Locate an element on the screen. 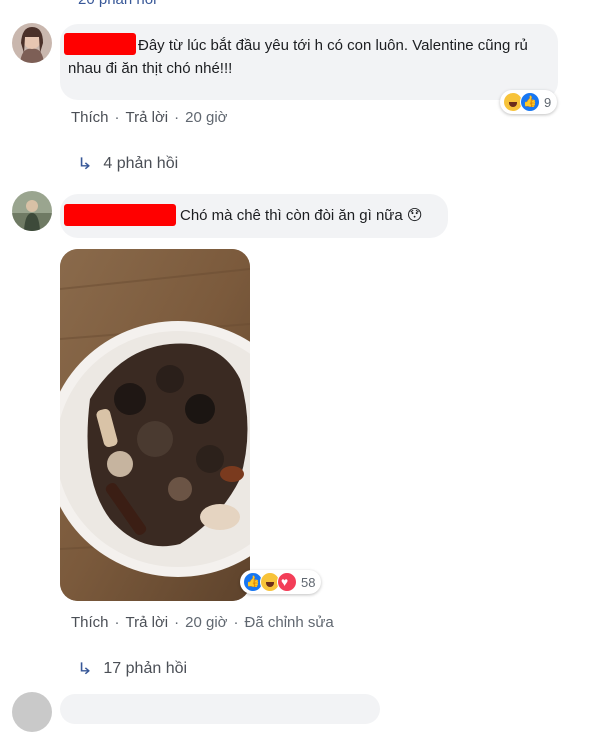 The height and width of the screenshot is (732, 600). view-replies-link: ↳ 17 phản hồi is located at coordinates (132, 669).